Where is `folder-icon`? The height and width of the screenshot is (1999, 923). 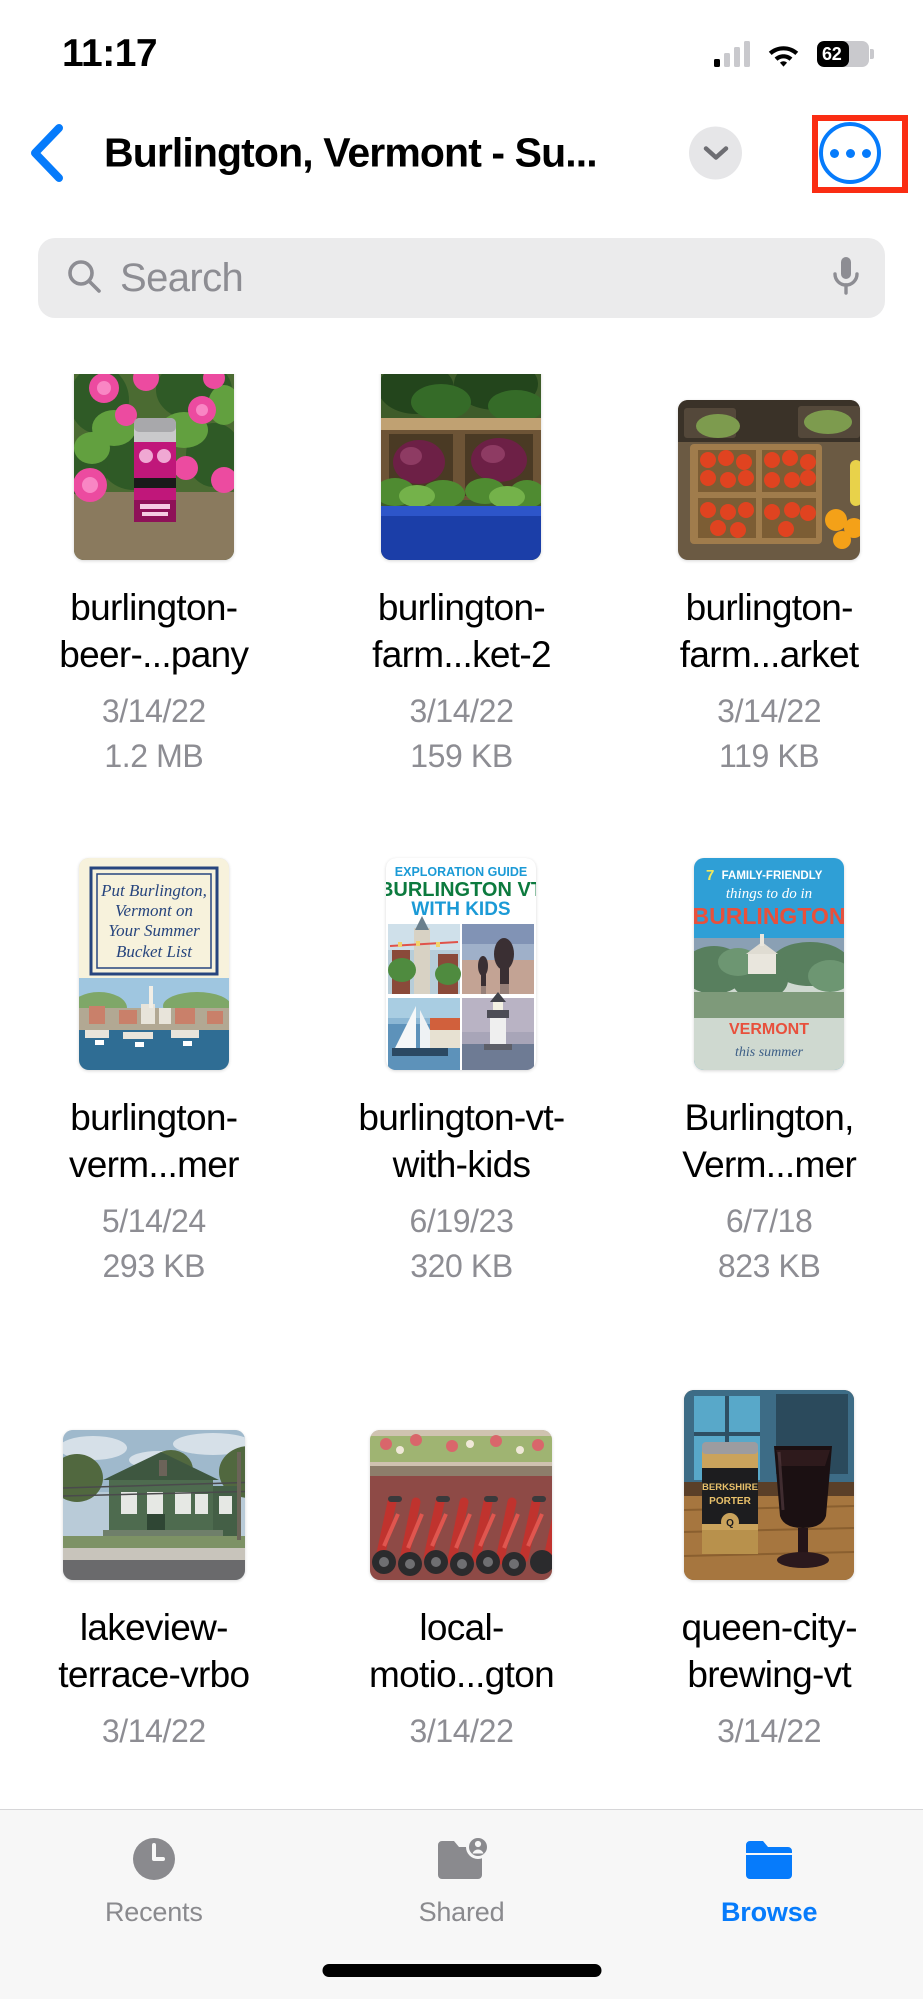
folder-icon is located at coordinates (769, 1859).